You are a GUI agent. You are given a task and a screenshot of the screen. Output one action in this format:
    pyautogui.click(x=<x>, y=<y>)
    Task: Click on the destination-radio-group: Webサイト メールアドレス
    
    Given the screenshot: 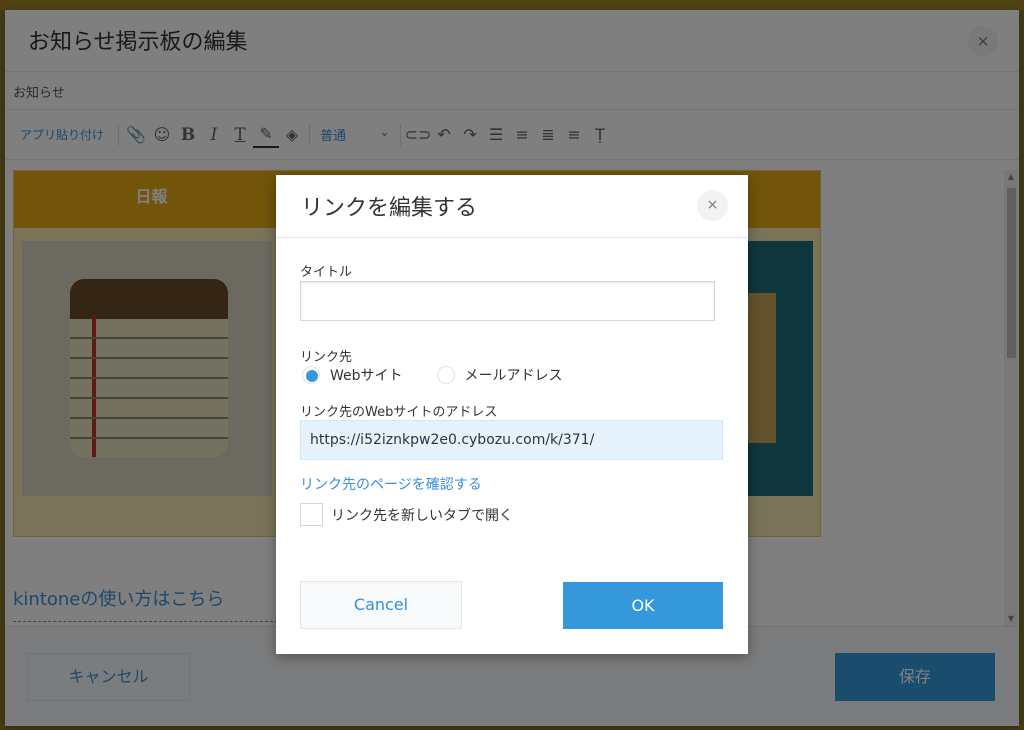 What is the action you would take?
    pyautogui.click(x=449, y=375)
    